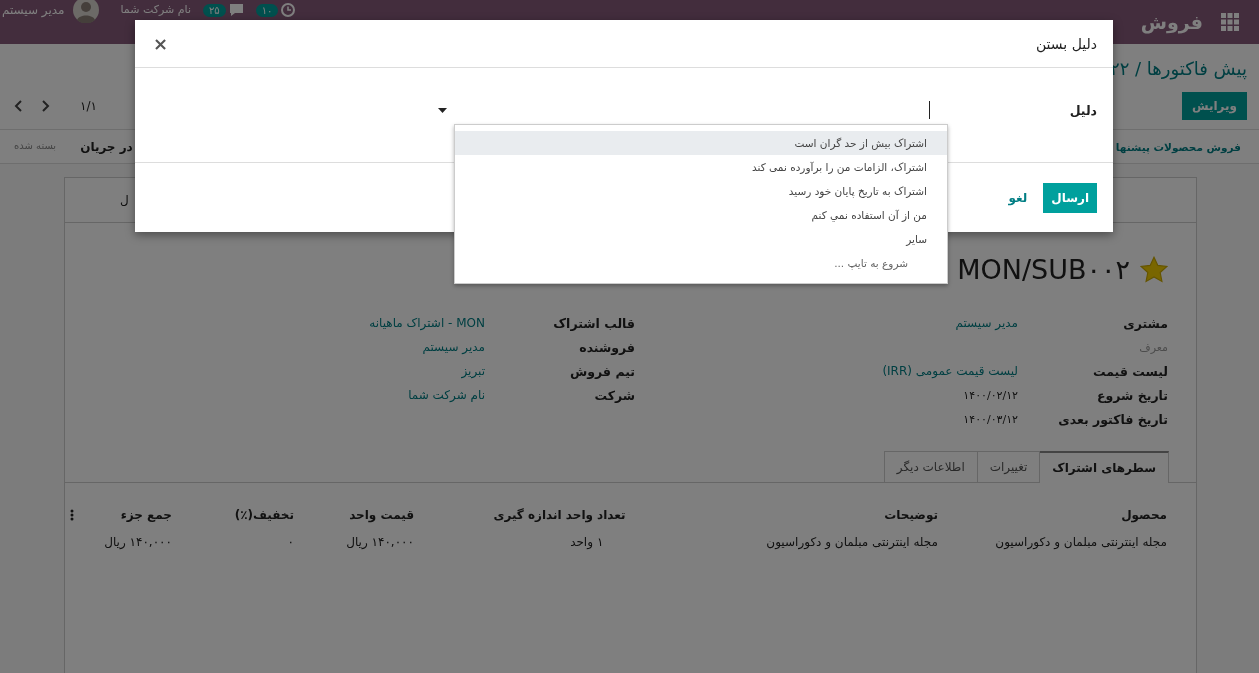 This screenshot has height=673, width=1259. Describe the element at coordinates (32, 10) in the screenshot. I see `user-menu: مدیر سیستم` at that location.